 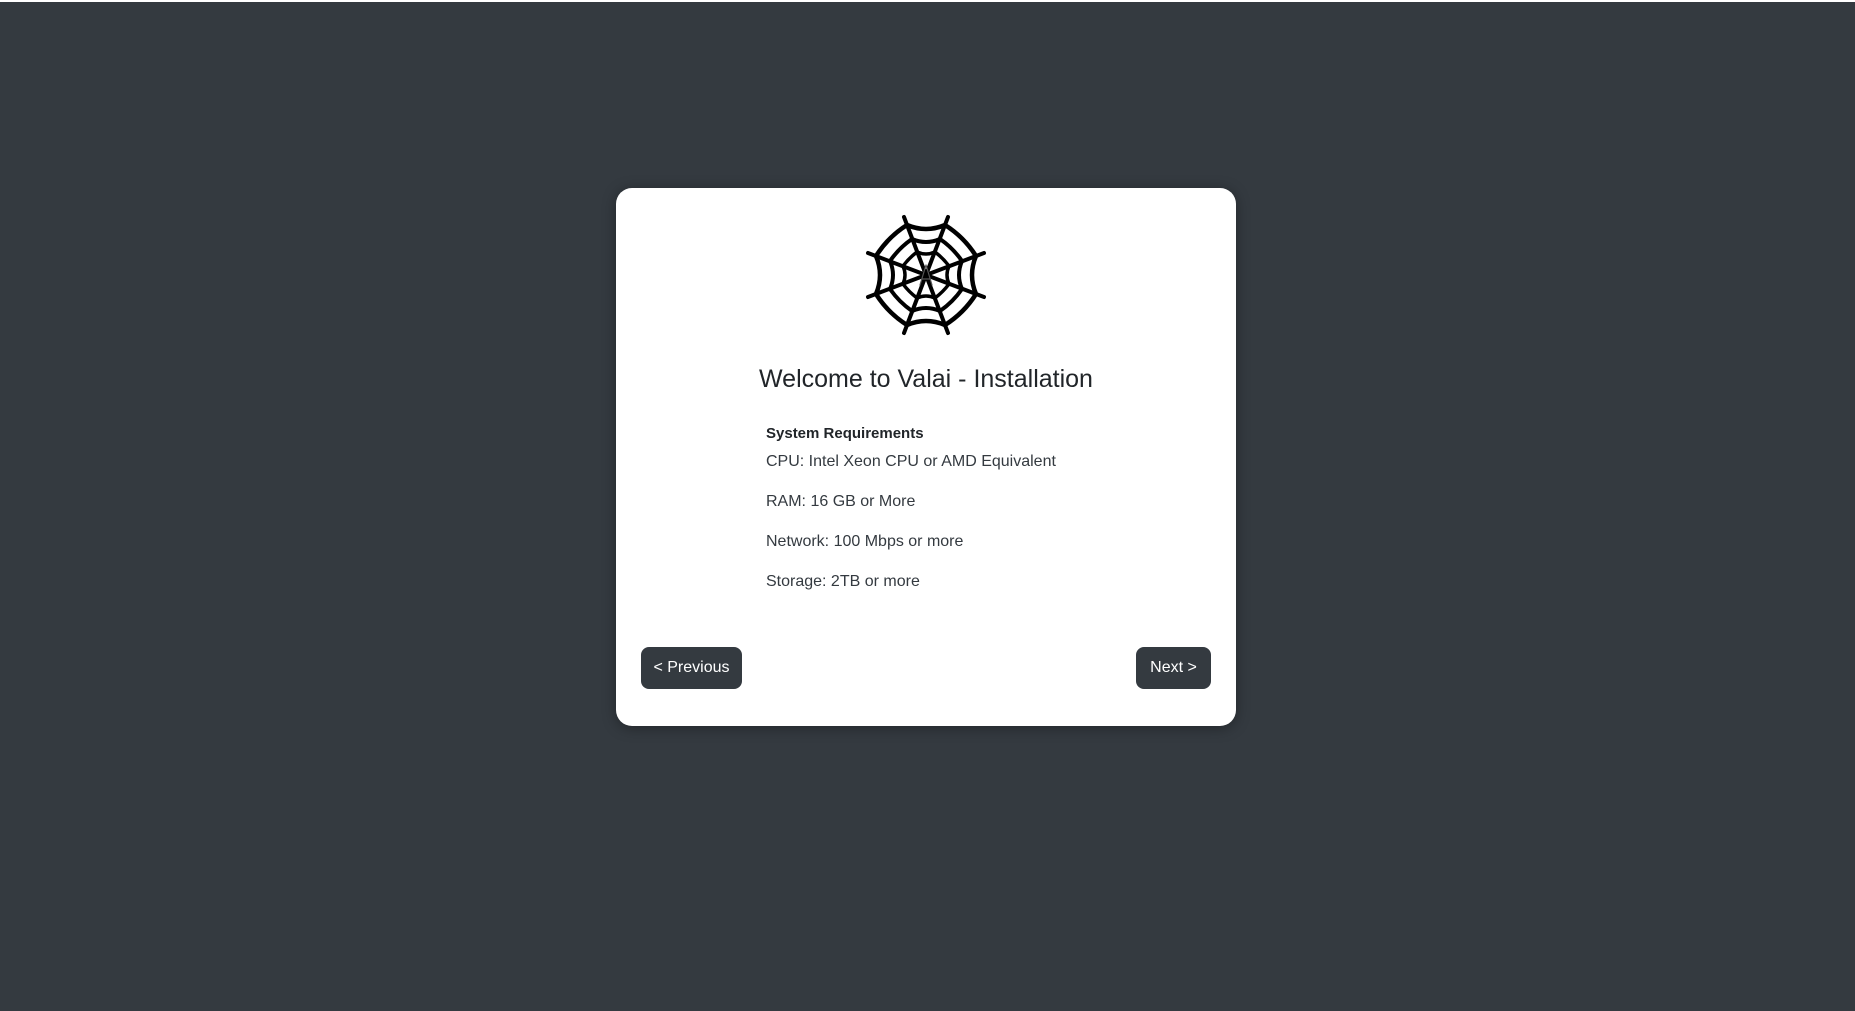 I want to click on requirement-network: Network: 100 Mbps or more, so click(x=865, y=541).